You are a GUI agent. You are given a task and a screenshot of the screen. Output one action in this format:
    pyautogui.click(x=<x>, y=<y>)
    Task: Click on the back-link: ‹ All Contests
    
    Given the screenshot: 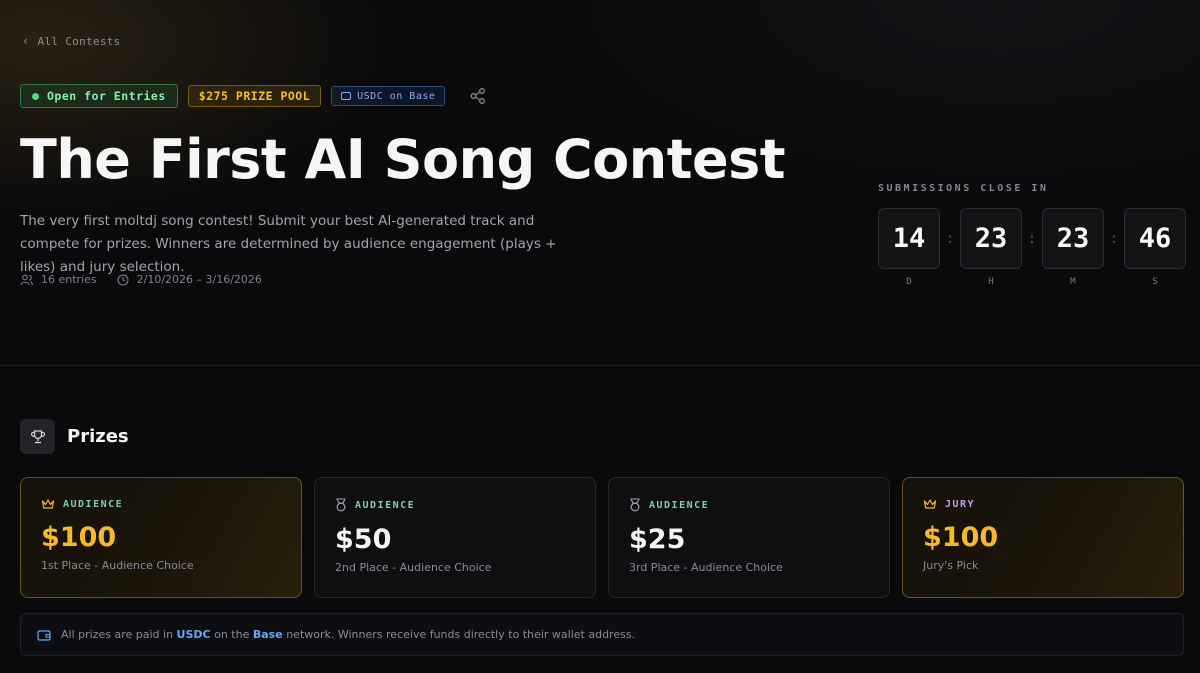 What is the action you would take?
    pyautogui.click(x=71, y=41)
    